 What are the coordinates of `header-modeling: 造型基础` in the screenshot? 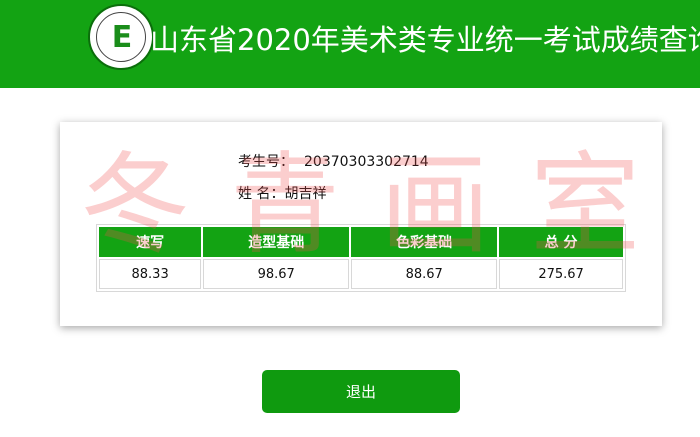 It's located at (276, 242).